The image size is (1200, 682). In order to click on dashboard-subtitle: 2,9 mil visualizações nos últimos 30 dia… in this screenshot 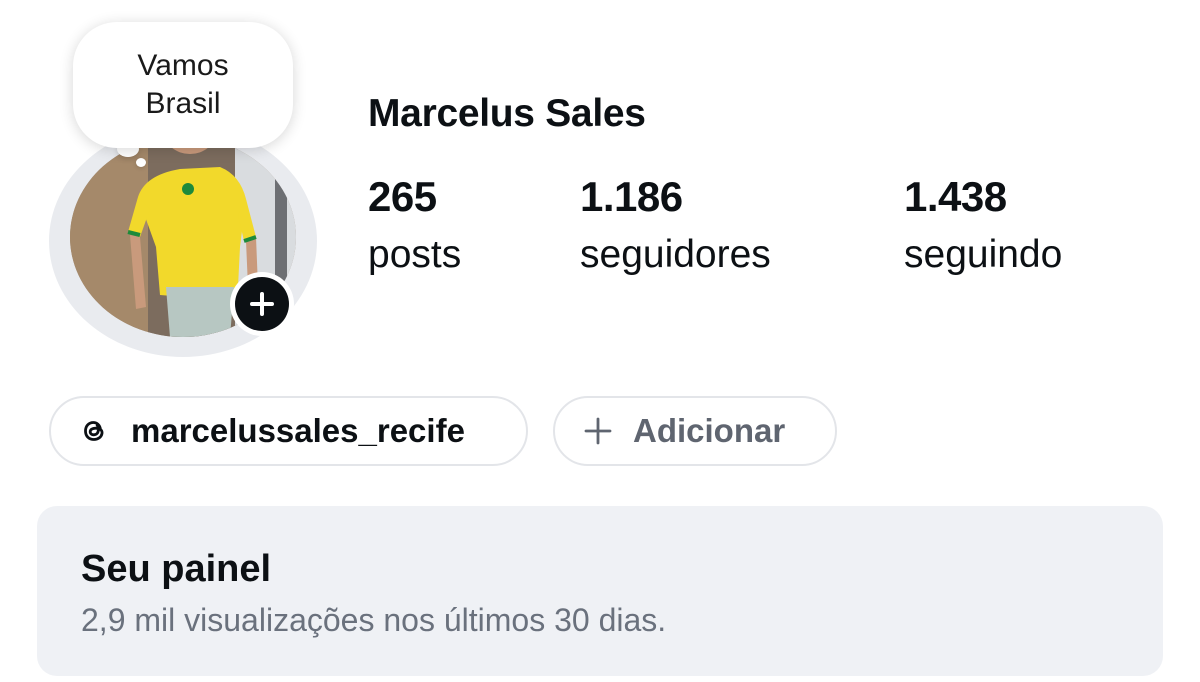, I will do `click(374, 620)`.